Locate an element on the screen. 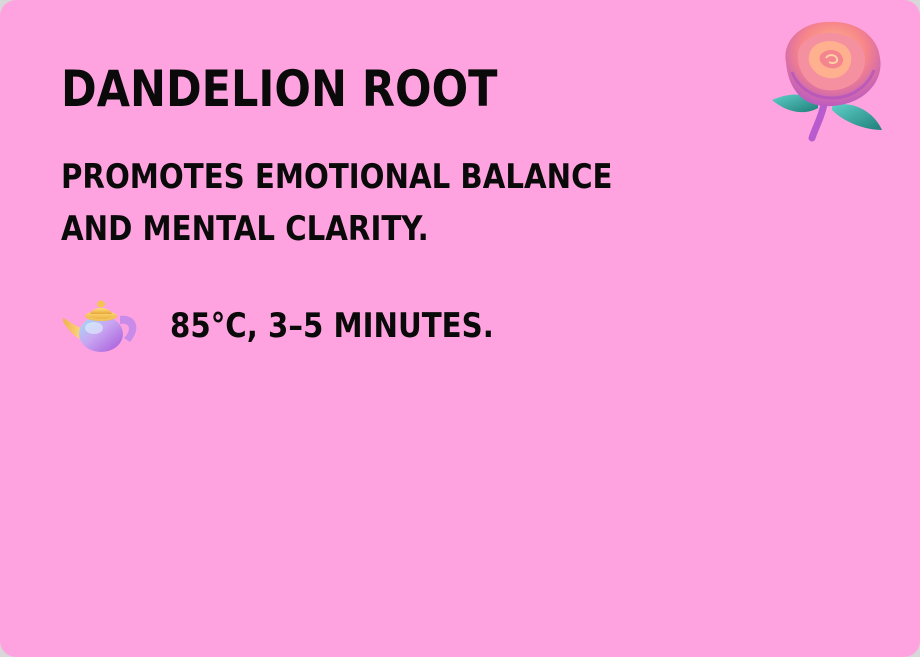 The image size is (920, 657). rose-icon is located at coordinates (827, 81).